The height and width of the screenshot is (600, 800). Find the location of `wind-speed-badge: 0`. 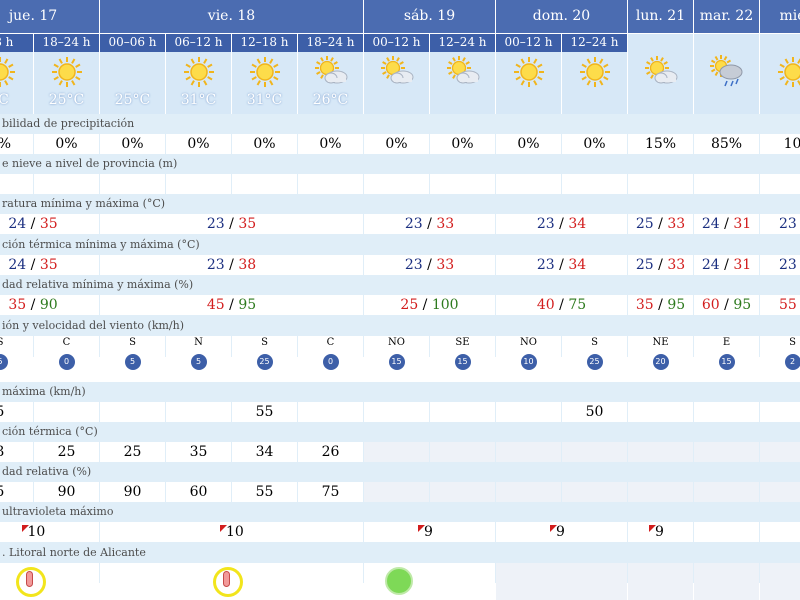

wind-speed-badge: 0 is located at coordinates (66, 362).